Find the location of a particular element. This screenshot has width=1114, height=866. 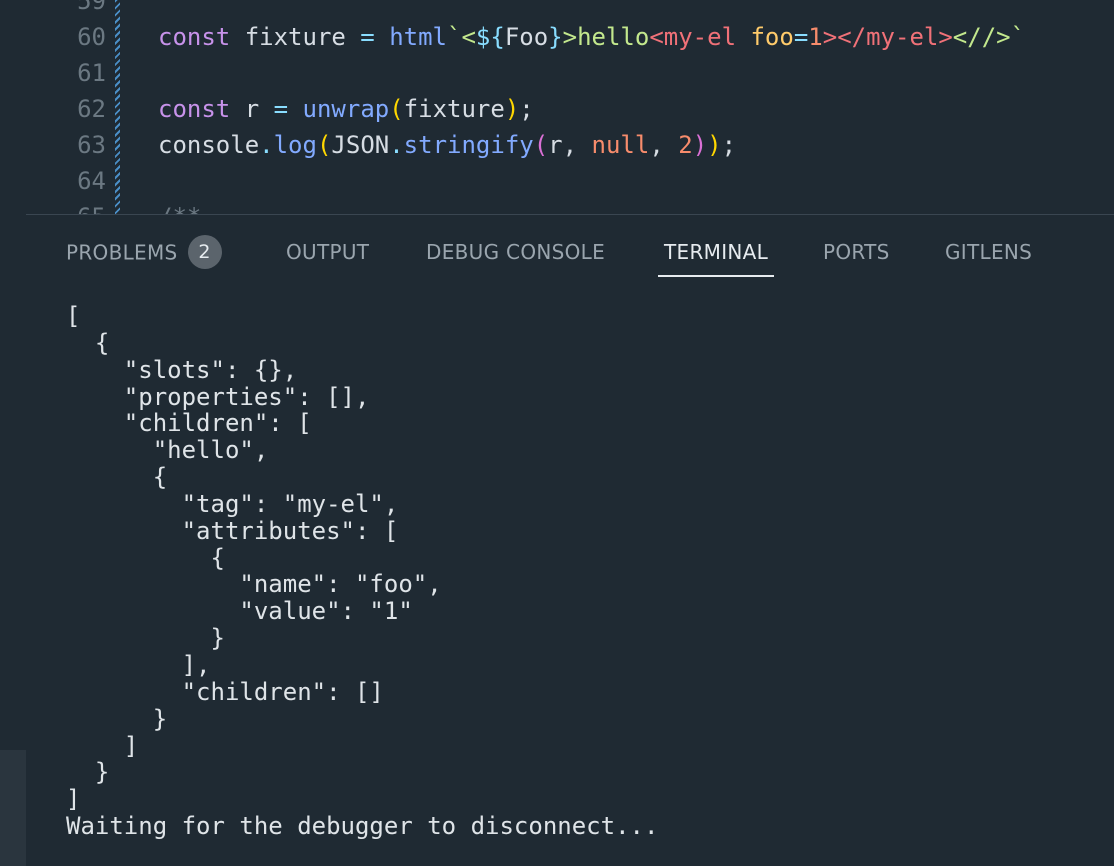

tab-label: PORTS is located at coordinates (856, 252).